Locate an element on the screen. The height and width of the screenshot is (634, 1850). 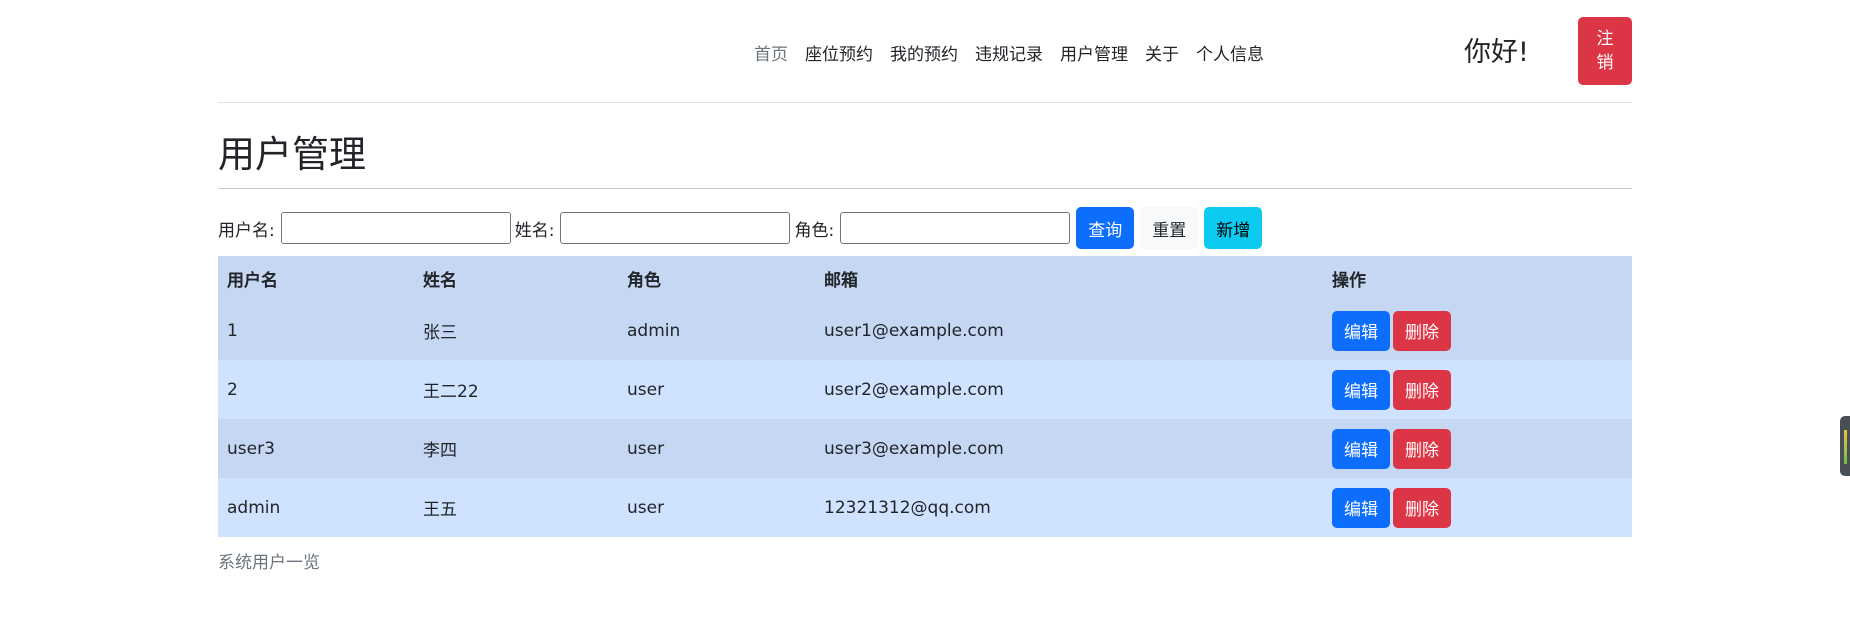
level-indicator-icon is located at coordinates (1845, 447).